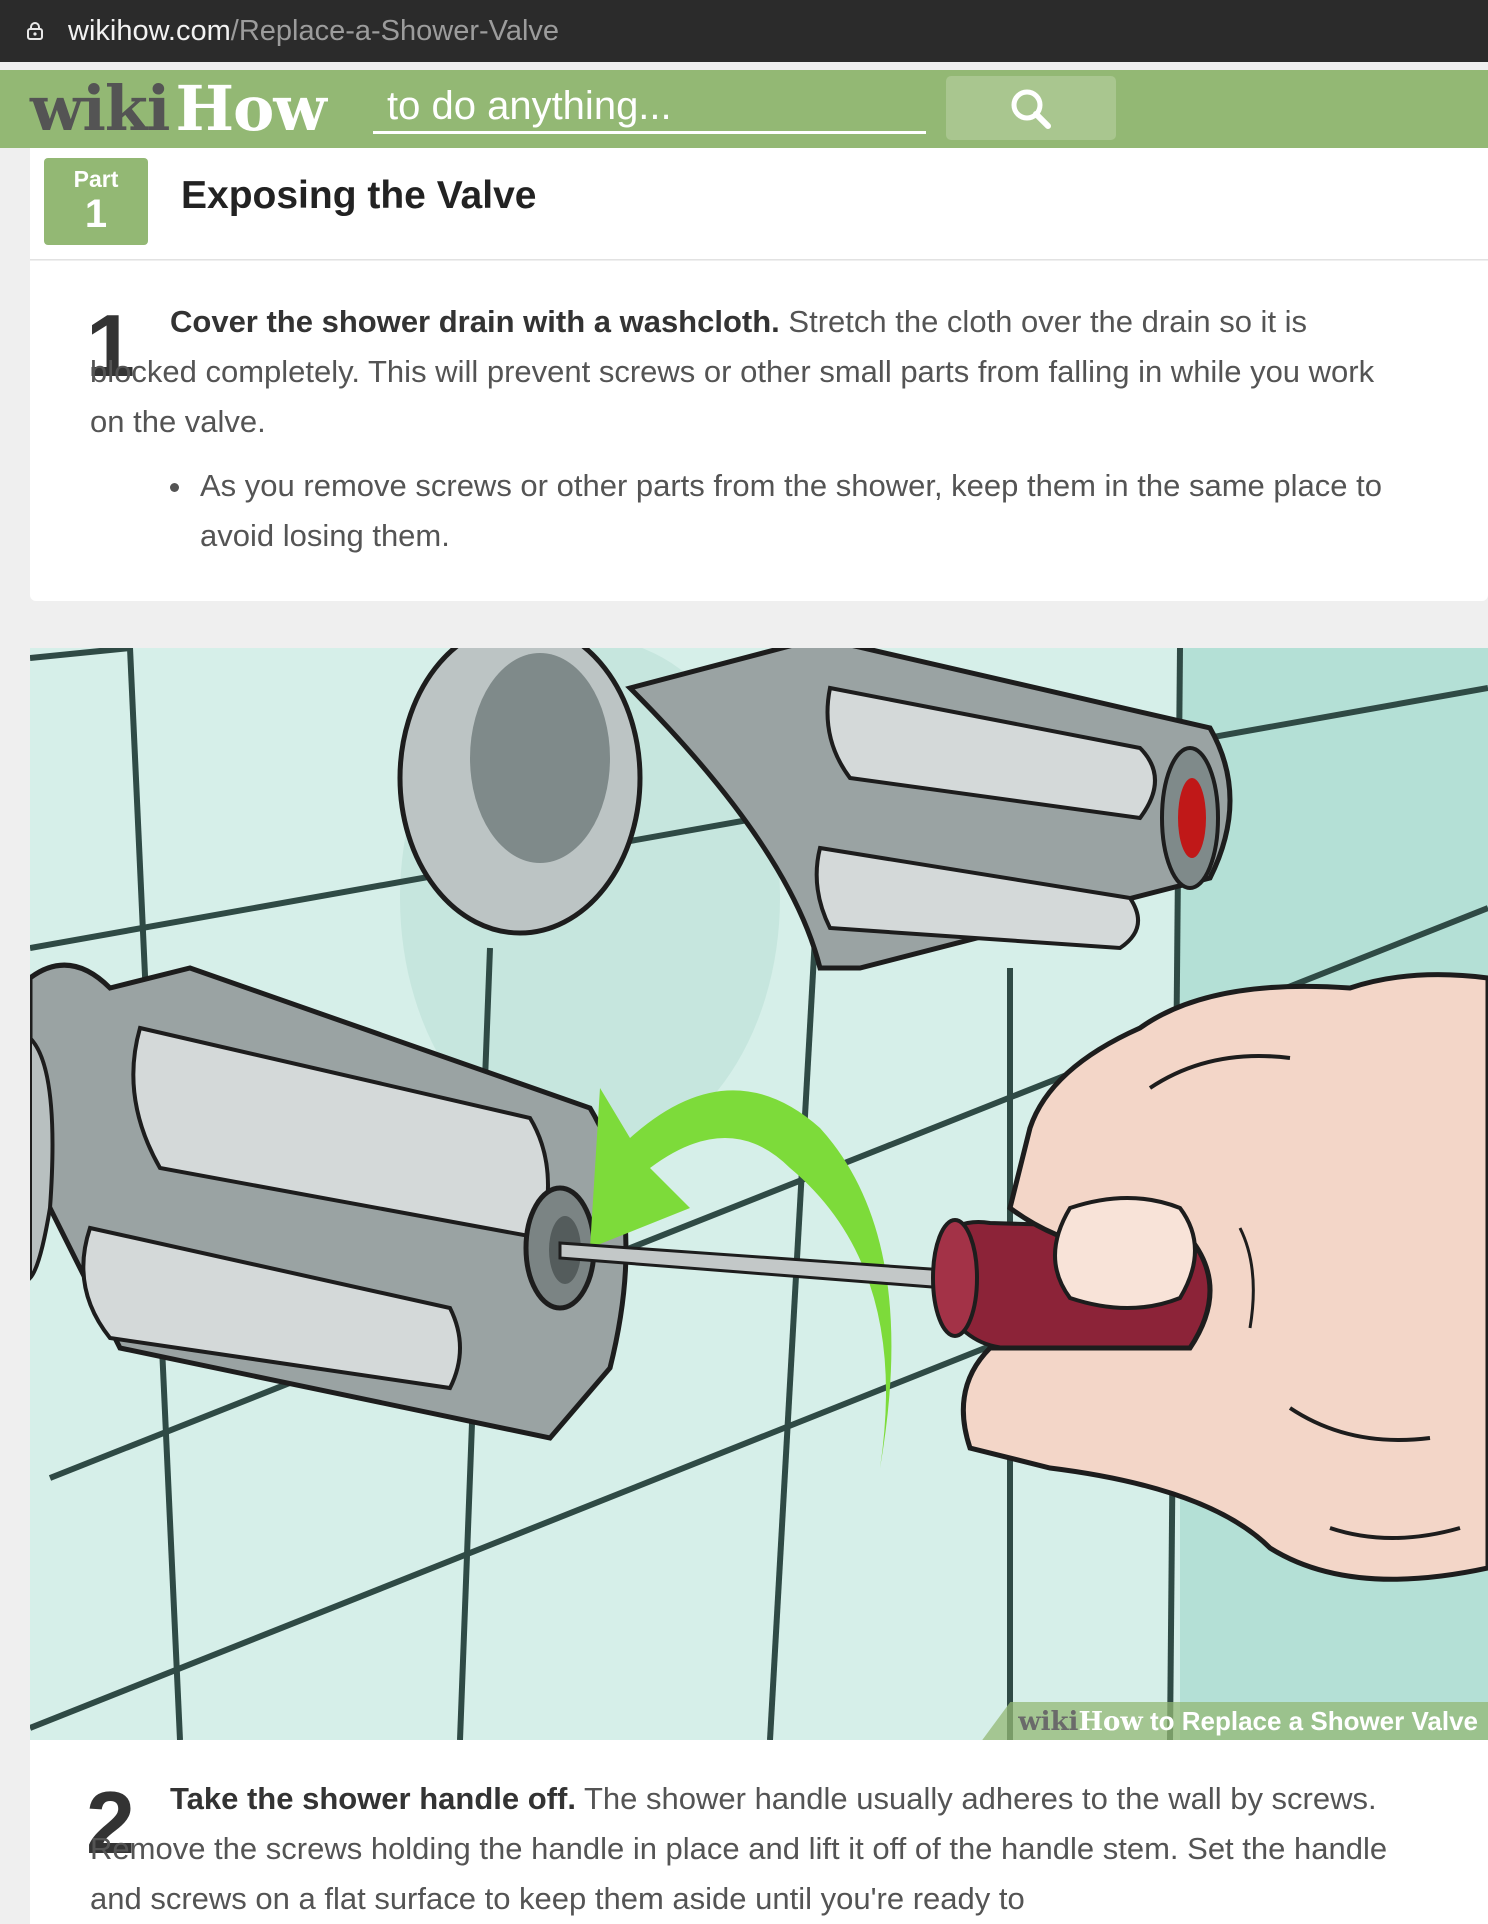 This screenshot has height=1924, width=1488. What do you see at coordinates (373, 1798) in the screenshot?
I see `step-summary: Take the shower handle off.` at bounding box center [373, 1798].